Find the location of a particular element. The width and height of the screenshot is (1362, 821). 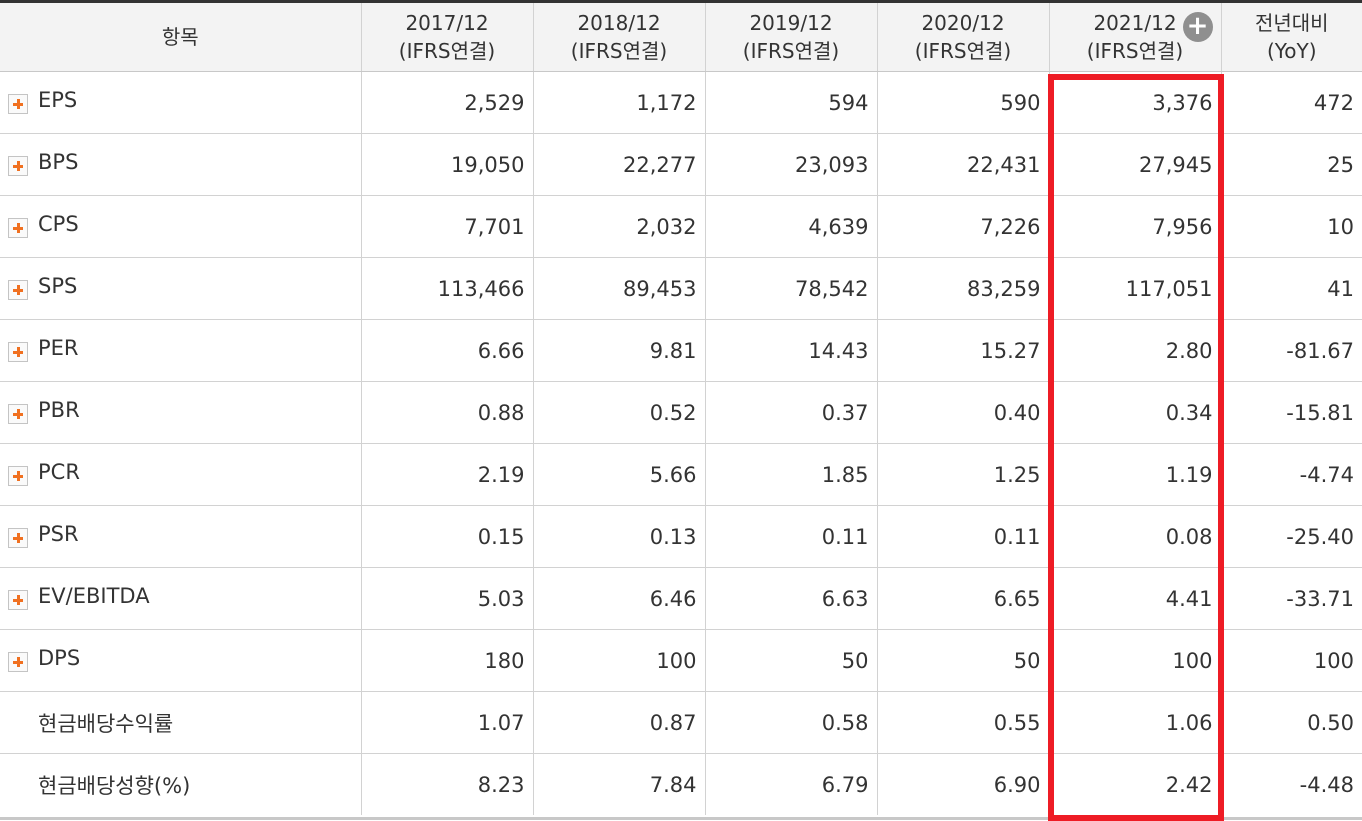

value-cell: 1.07 is located at coordinates (447, 723).